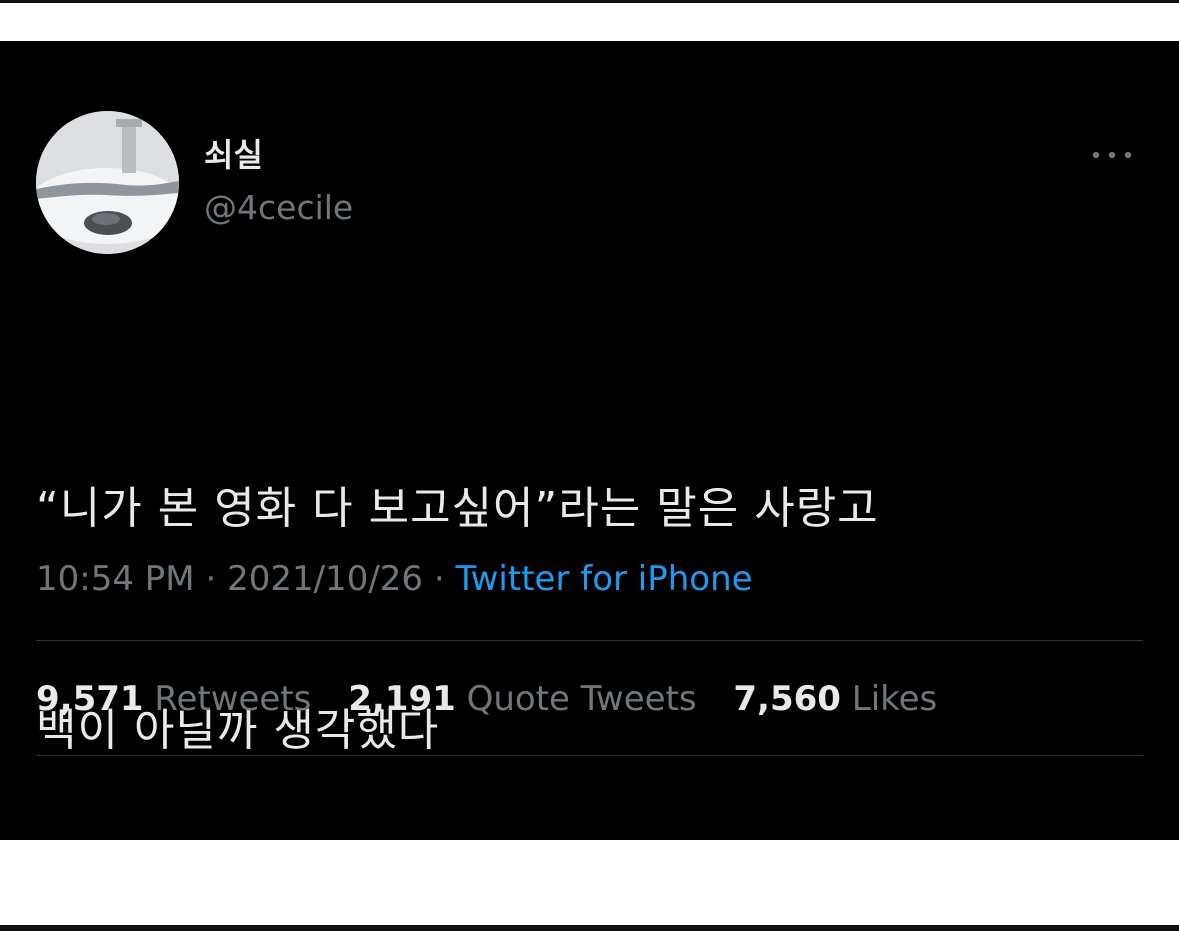 This screenshot has width=1179, height=931. Describe the element at coordinates (457, 508) in the screenshot. I see `tweet-text-line-1: “니가 본 영화 다 보고싶어”라는 말은 사랑고` at that location.